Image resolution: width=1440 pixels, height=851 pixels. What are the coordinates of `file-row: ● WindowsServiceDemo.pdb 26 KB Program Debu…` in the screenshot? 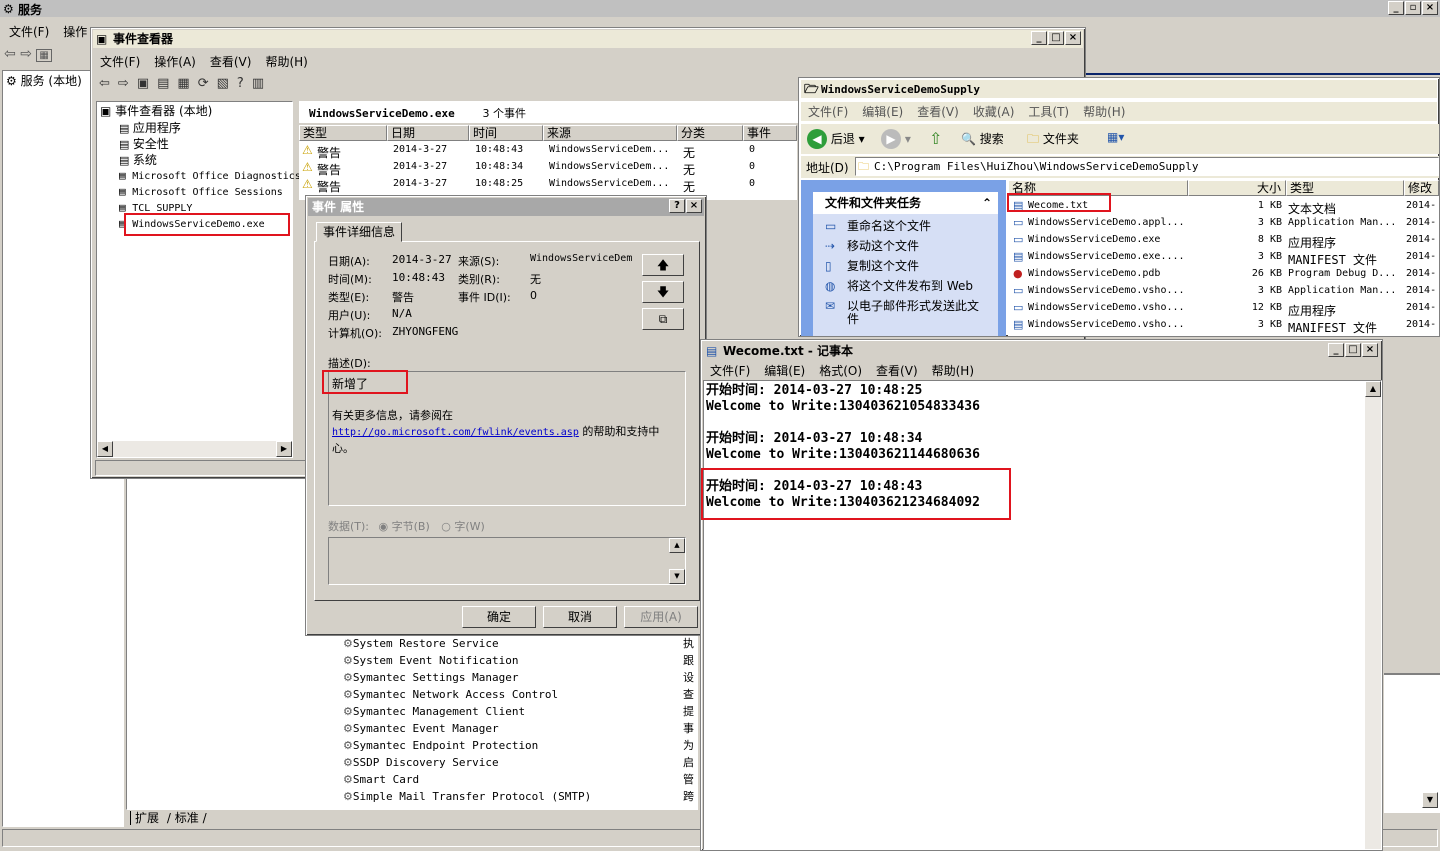 It's located at (1223, 274).